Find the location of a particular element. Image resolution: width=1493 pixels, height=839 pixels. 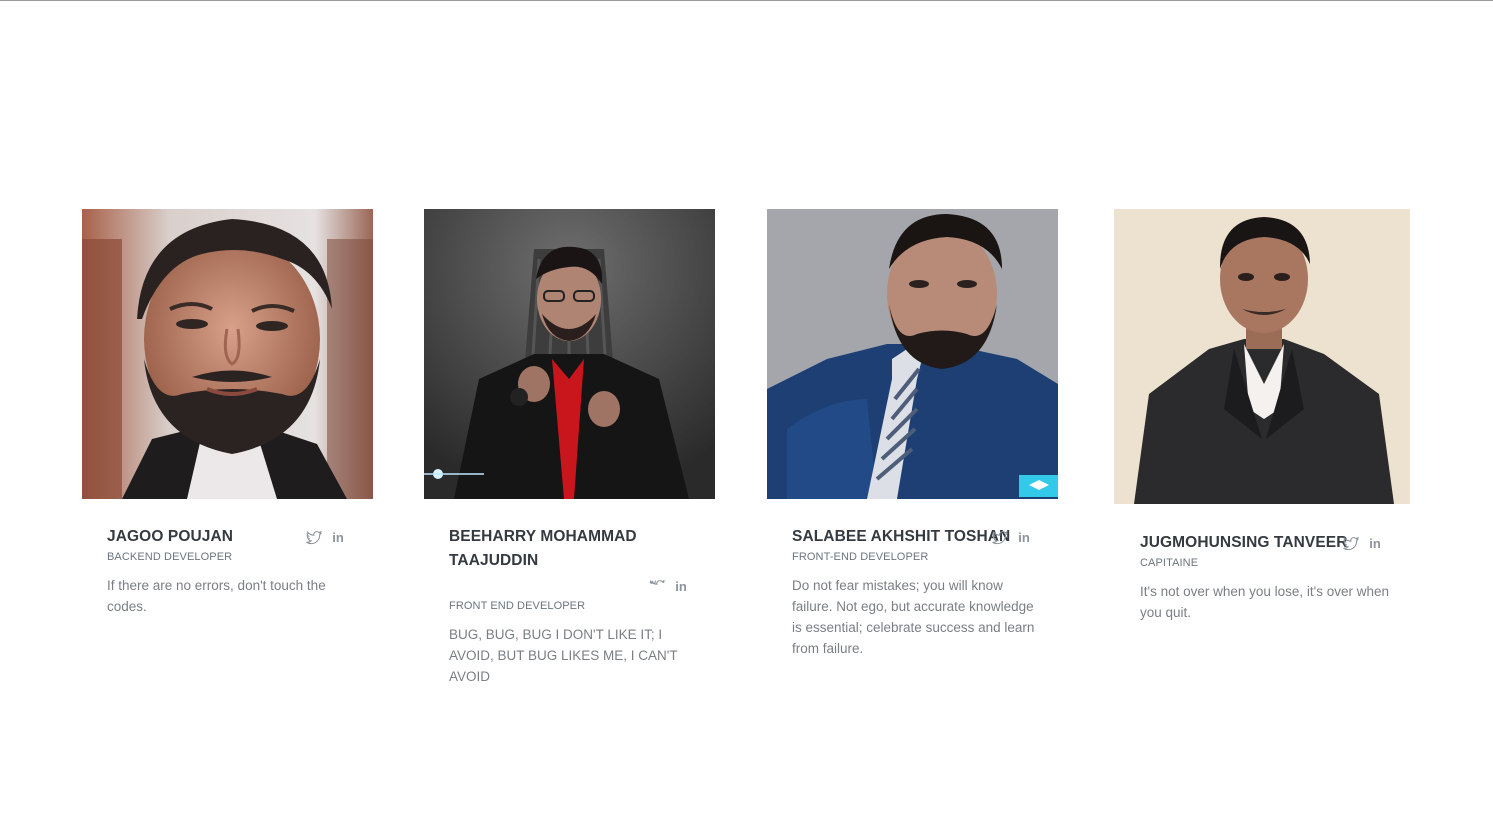

member-name: JUGMOHUNSING TANVEER is located at coordinates (1244, 542).